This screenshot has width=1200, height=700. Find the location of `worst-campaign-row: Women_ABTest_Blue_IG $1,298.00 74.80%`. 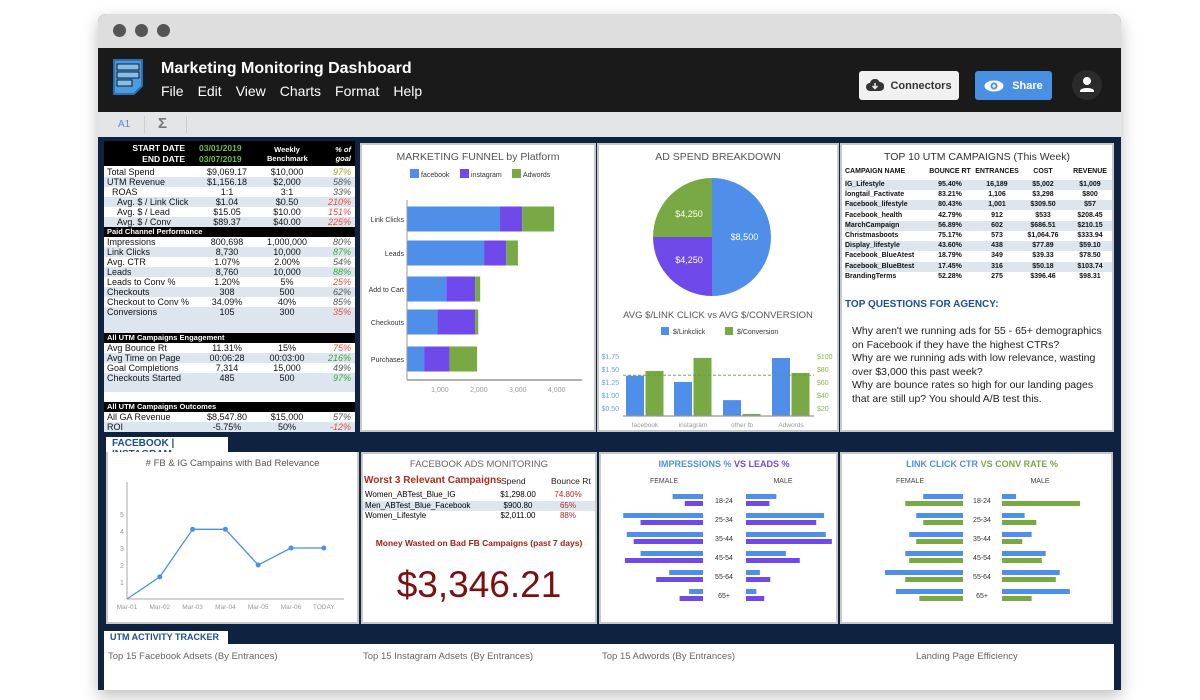

worst-campaign-row: Women_ABTest_Blue_IG $1,298.00 74.80% is located at coordinates (479, 495).